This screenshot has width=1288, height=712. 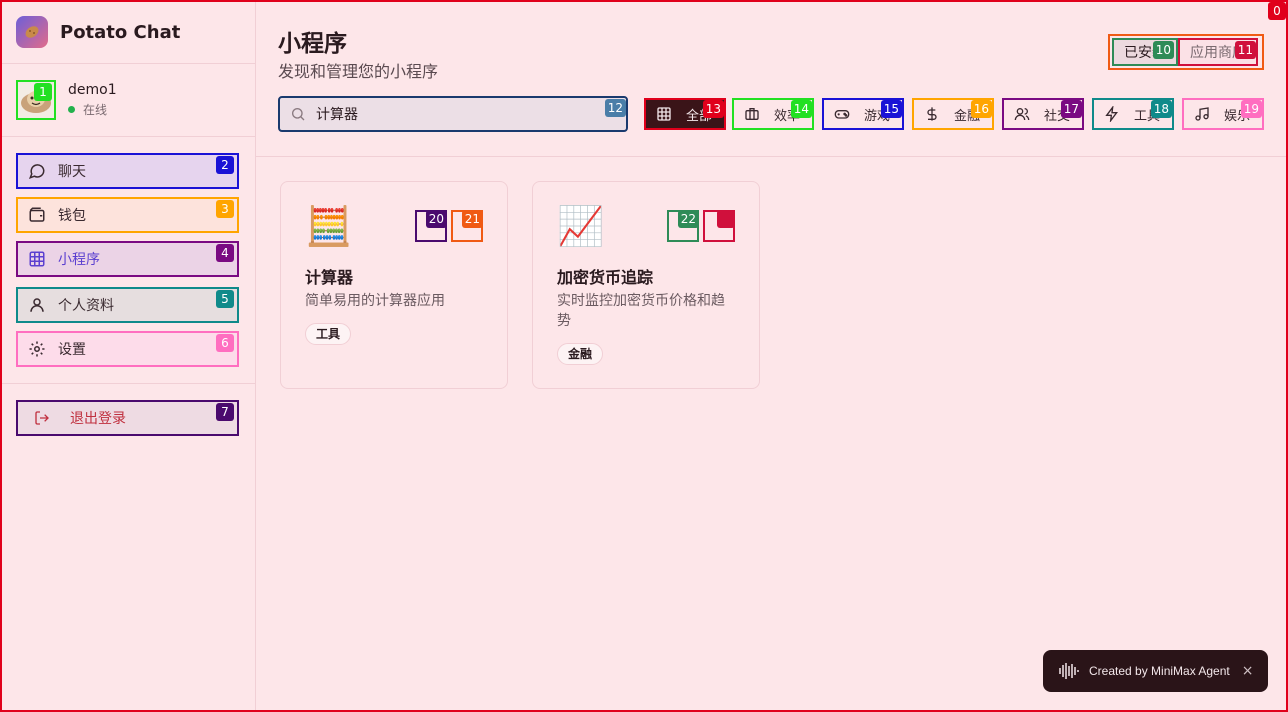 What do you see at coordinates (615, 108) in the screenshot?
I see `marker-11: 12` at bounding box center [615, 108].